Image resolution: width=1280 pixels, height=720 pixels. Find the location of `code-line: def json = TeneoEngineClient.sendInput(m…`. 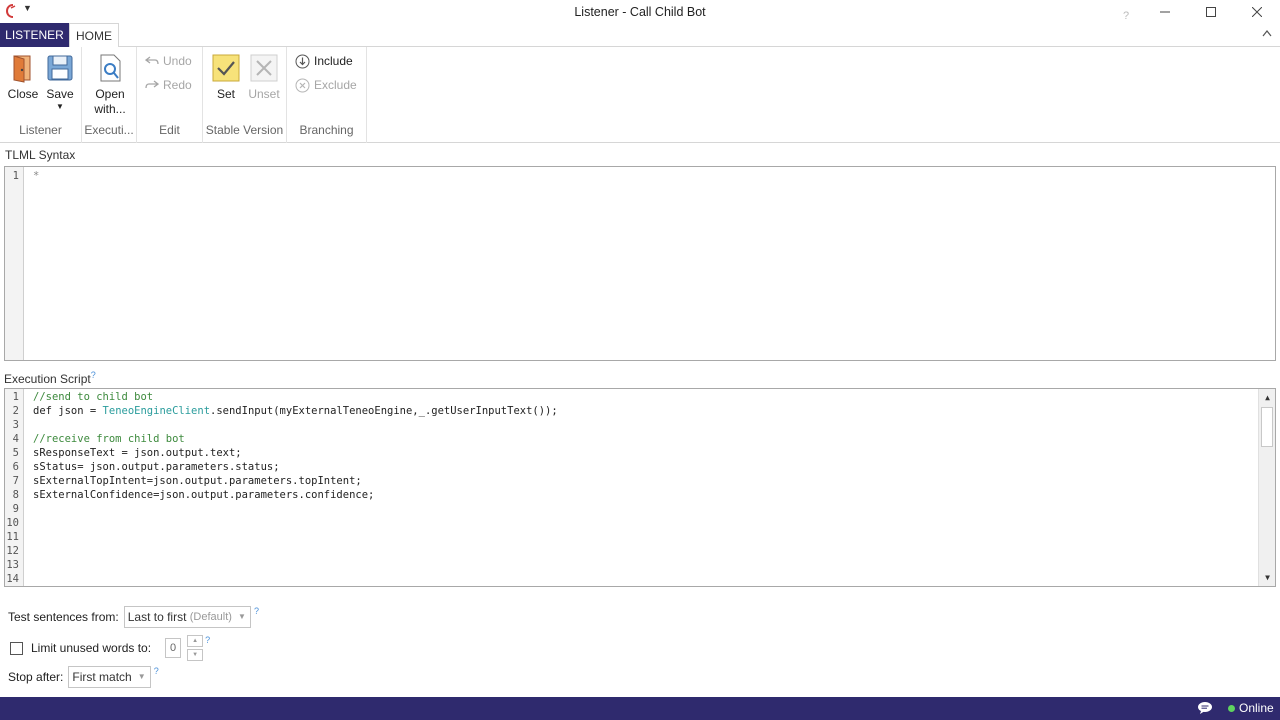

code-line: def json = TeneoEngineClient.sendInput(m… is located at coordinates (645, 411).